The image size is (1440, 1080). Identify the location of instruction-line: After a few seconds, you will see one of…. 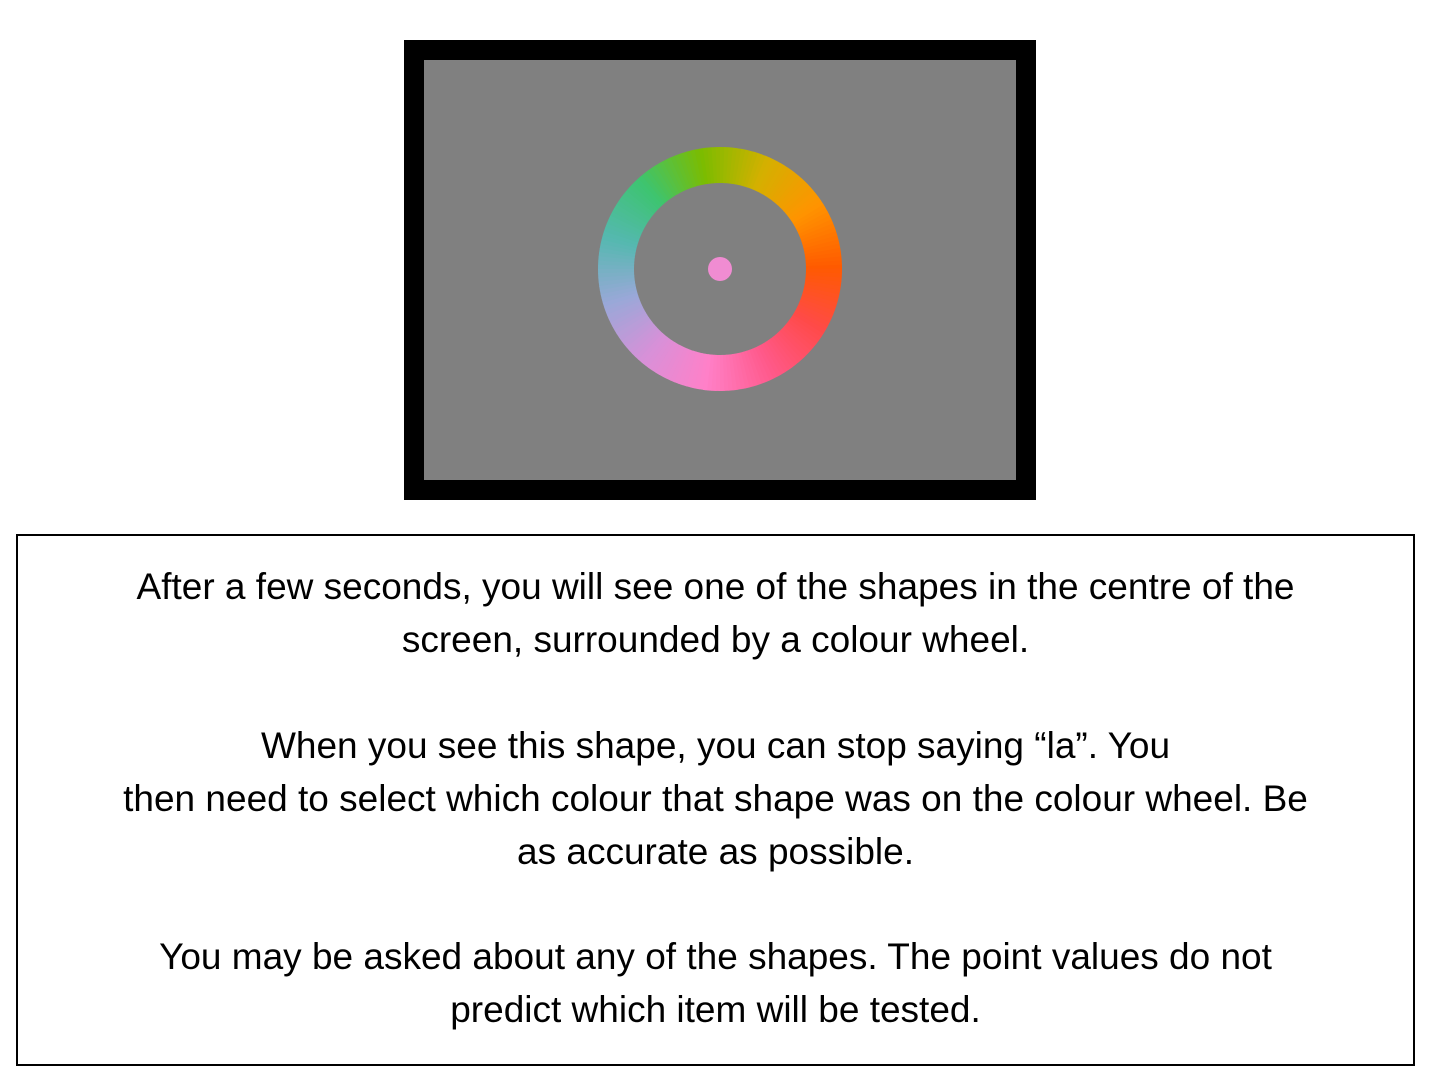
(715, 586).